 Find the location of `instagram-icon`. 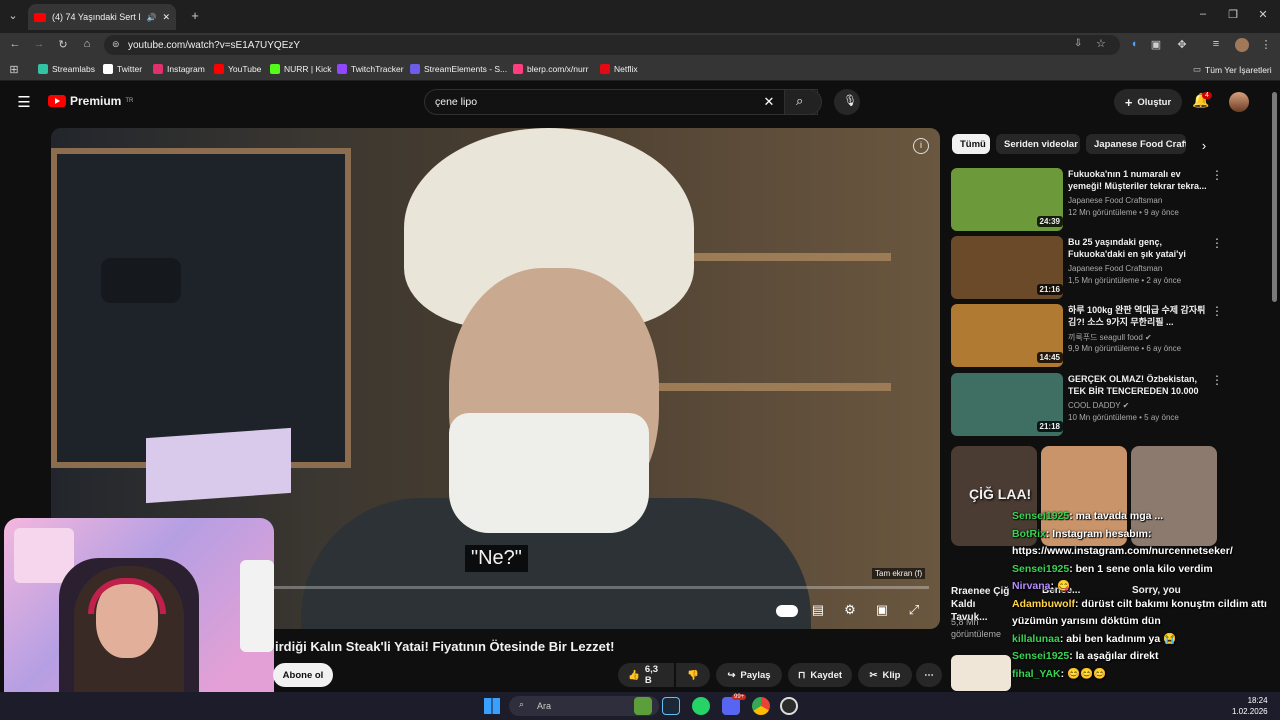

instagram-icon is located at coordinates (158, 69).